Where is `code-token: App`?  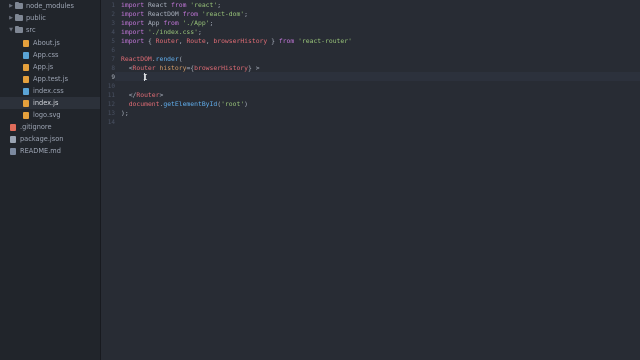 code-token: App is located at coordinates (155, 23).